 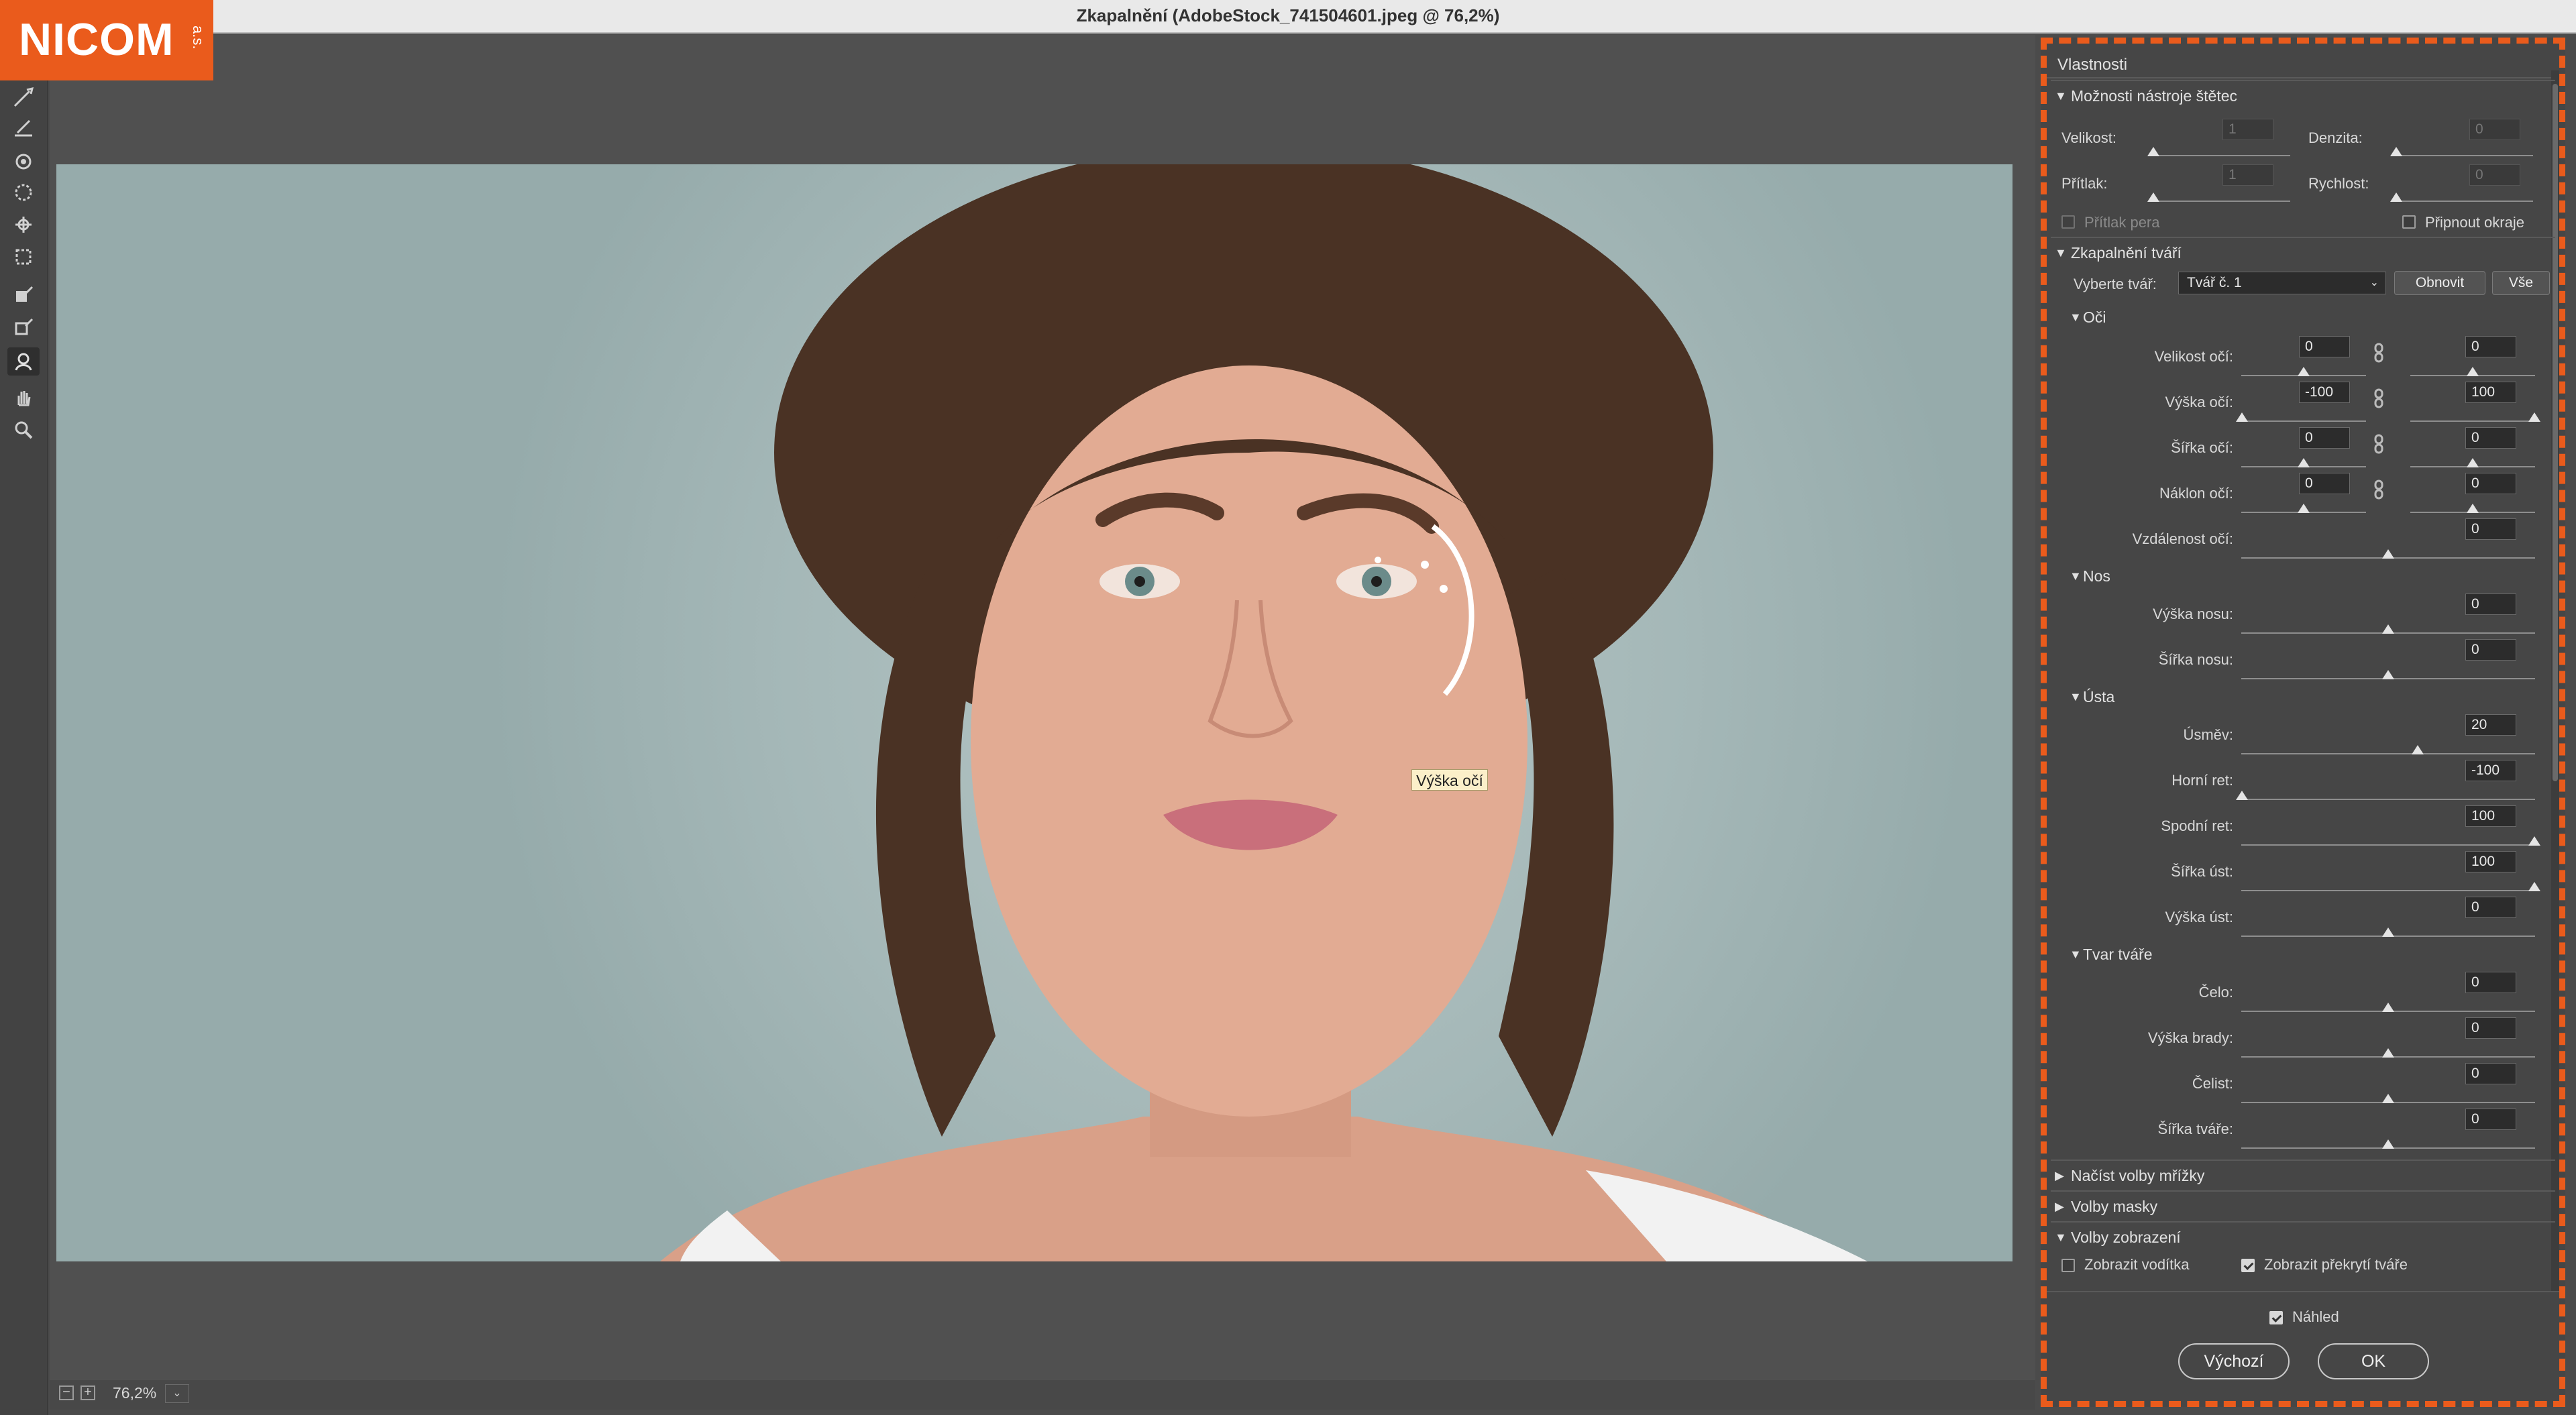 I want to click on eye-width-left-thumb, so click(x=2304, y=462).